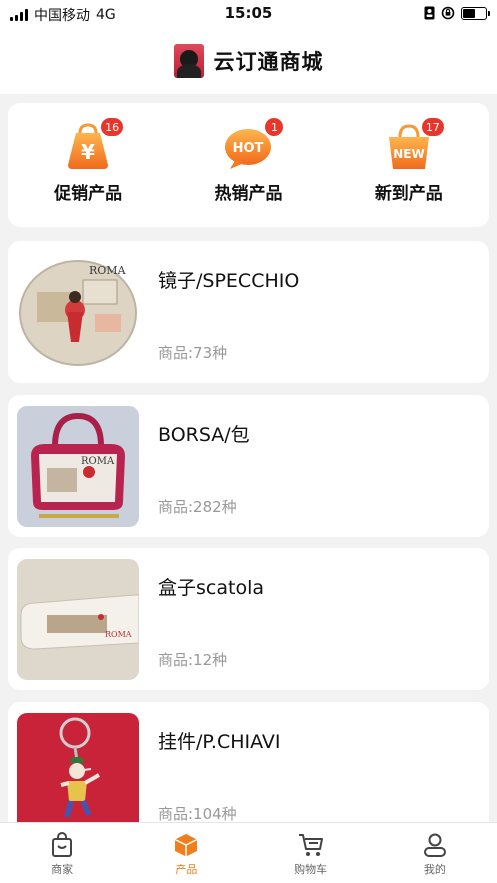 Image resolution: width=497 pixels, height=883 pixels. What do you see at coordinates (78, 773) in the screenshot?
I see `product-image-keychain` at bounding box center [78, 773].